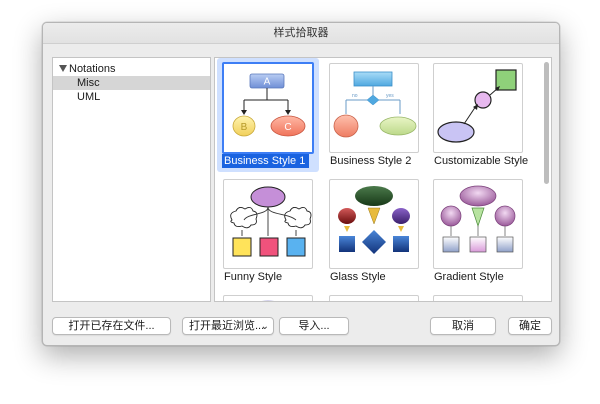  I want to click on style-tile-business-1: A B C Business Style 1, so click(268, 115).